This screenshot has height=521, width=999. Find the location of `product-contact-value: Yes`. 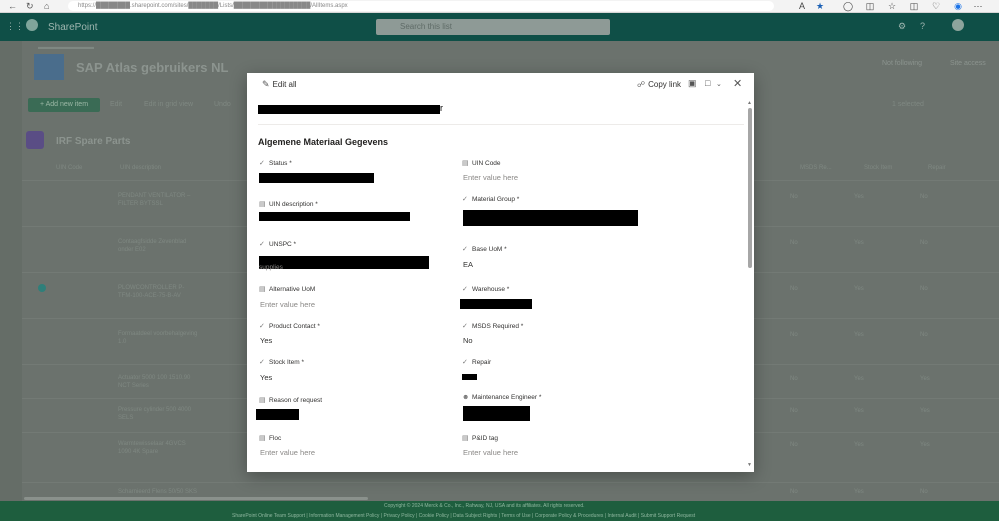

product-contact-value: Yes is located at coordinates (266, 340).